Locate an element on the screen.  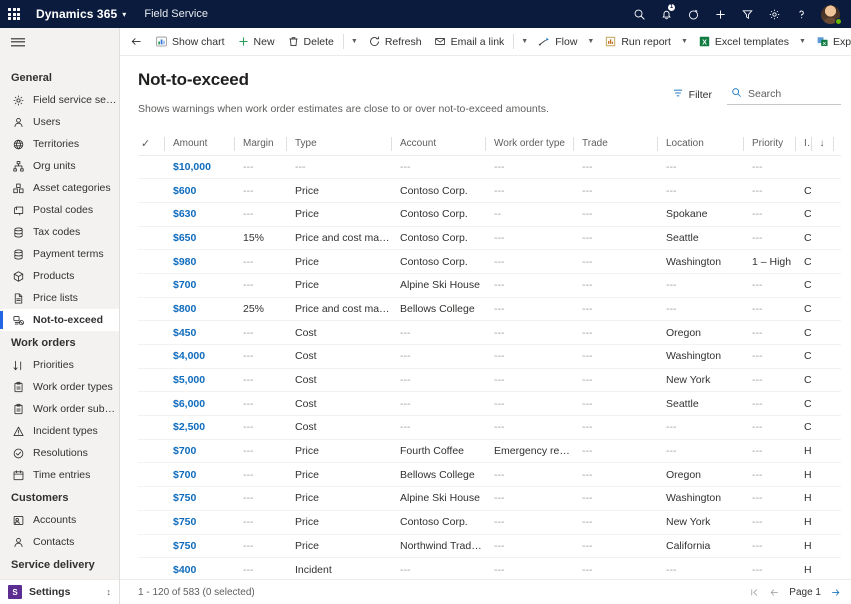
sidebar-item-contacts: Contacts is located at coordinates (59, 542).